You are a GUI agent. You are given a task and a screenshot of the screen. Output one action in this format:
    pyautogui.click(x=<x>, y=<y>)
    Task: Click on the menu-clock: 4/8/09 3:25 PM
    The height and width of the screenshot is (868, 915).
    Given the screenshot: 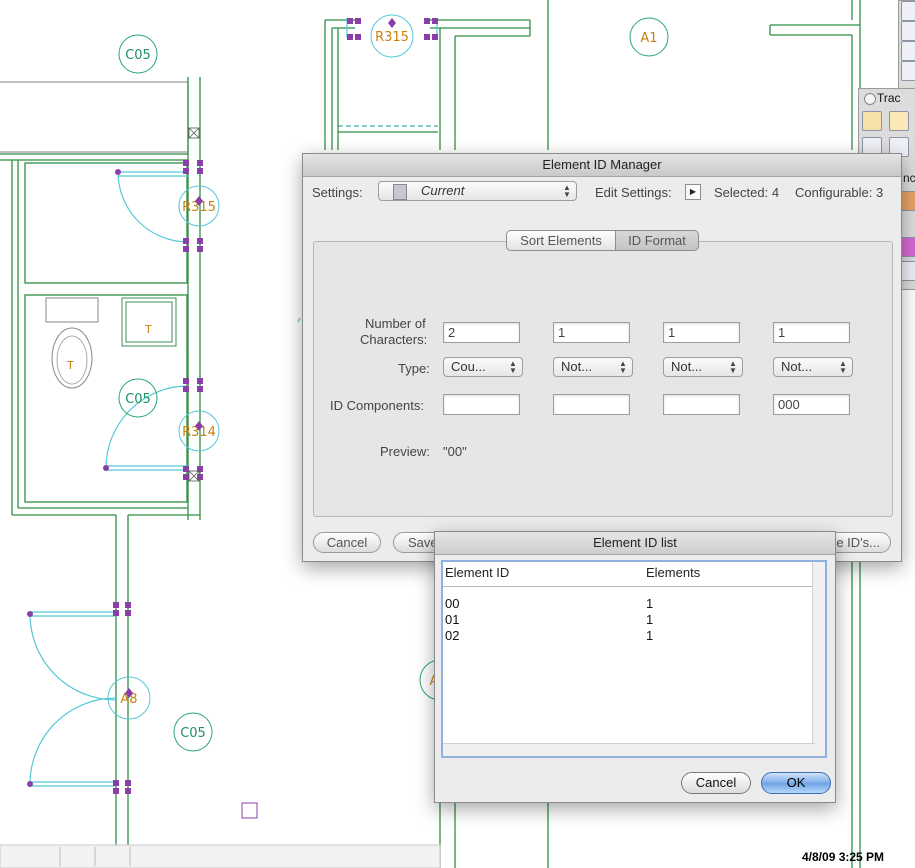 What is the action you would take?
    pyautogui.click(x=843, y=857)
    